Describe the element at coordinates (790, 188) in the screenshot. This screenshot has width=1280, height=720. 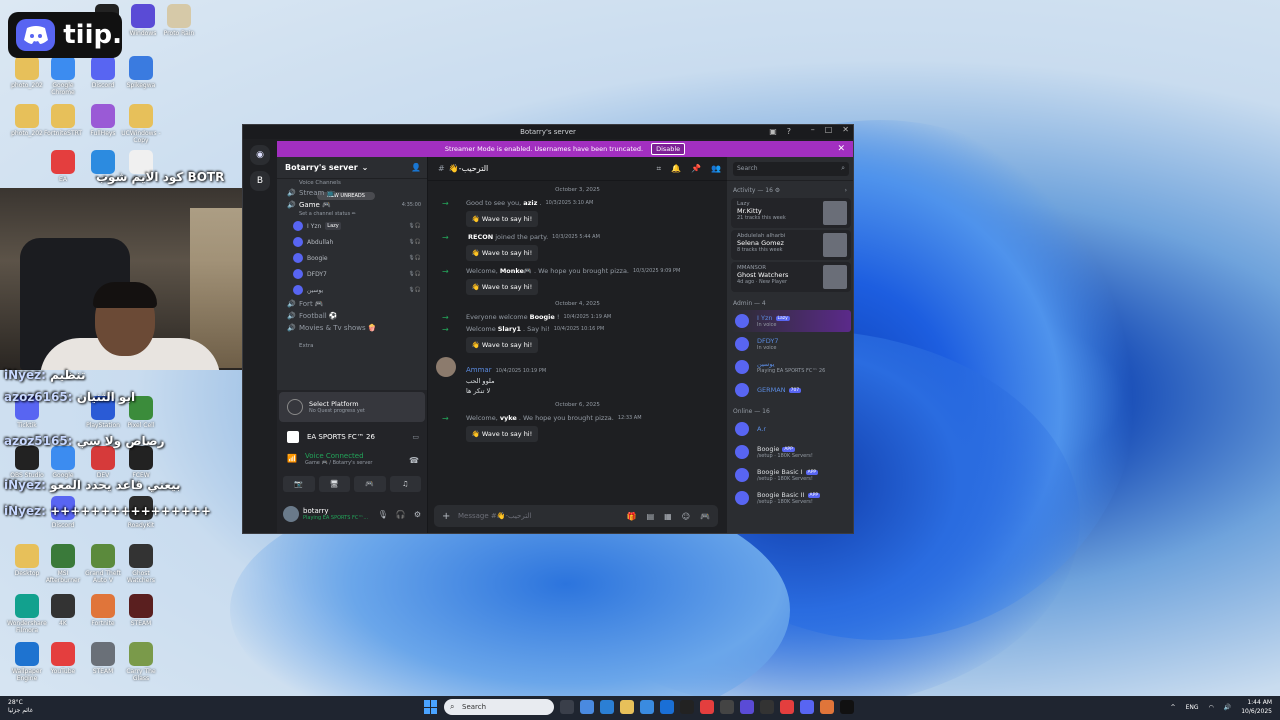
I see `activity-header: Activity — 16 ⚙ ›` at that location.